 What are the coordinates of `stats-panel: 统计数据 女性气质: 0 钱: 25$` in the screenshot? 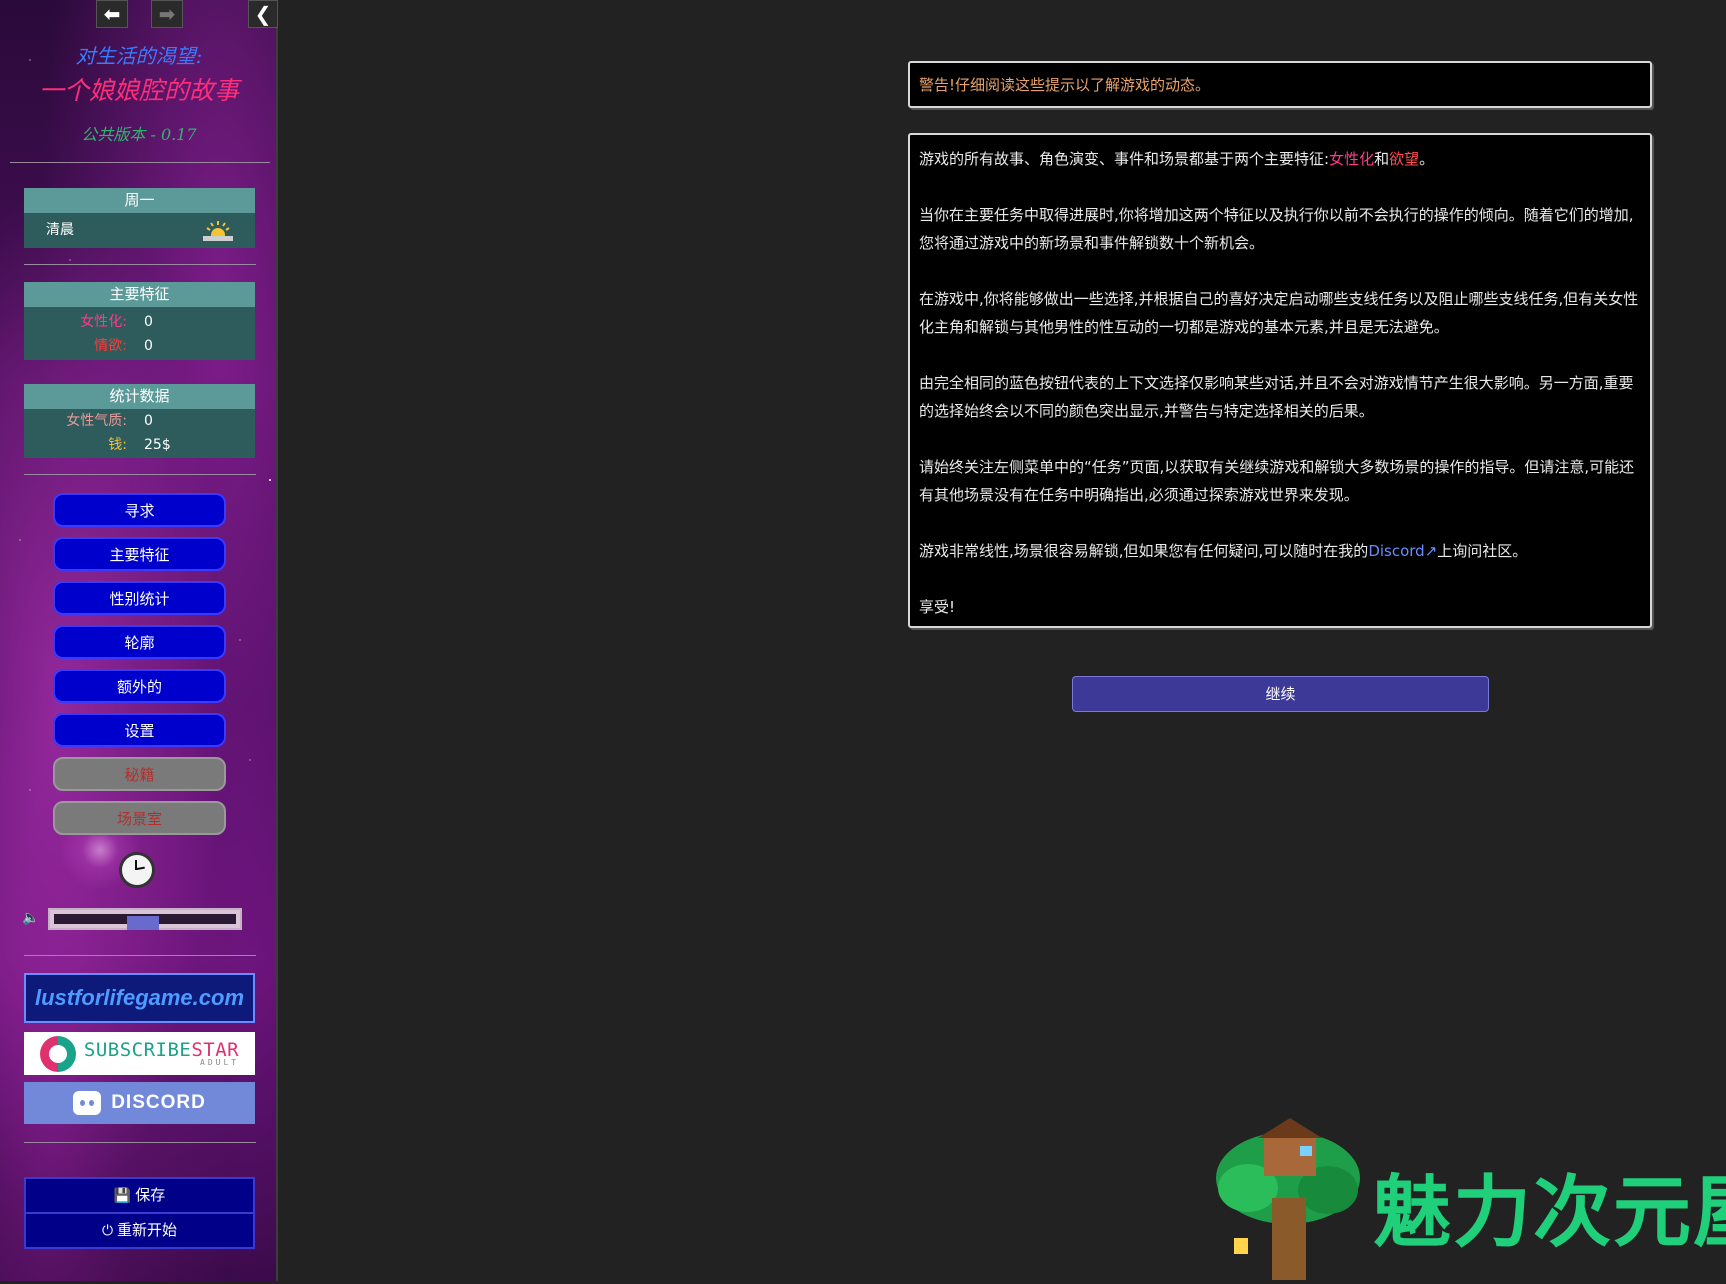 It's located at (139, 421).